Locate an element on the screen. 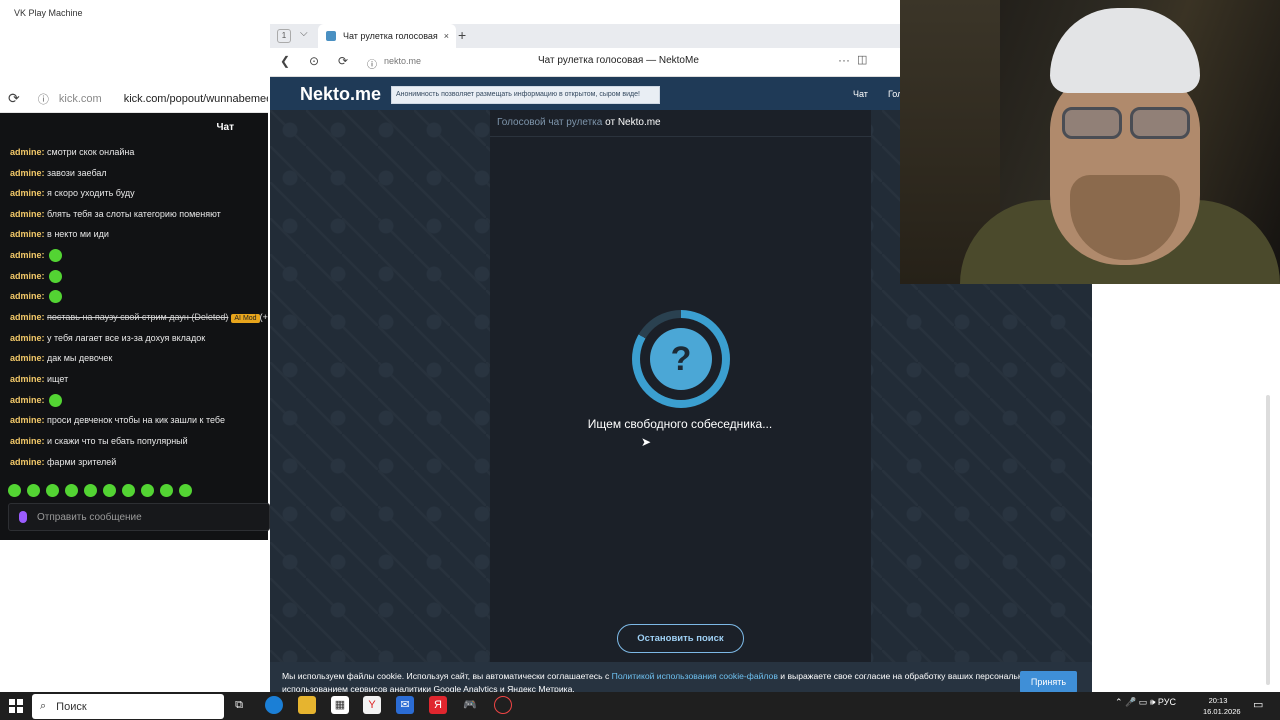  breadcrumb-text: от Nekto.me is located at coordinates (631, 122).